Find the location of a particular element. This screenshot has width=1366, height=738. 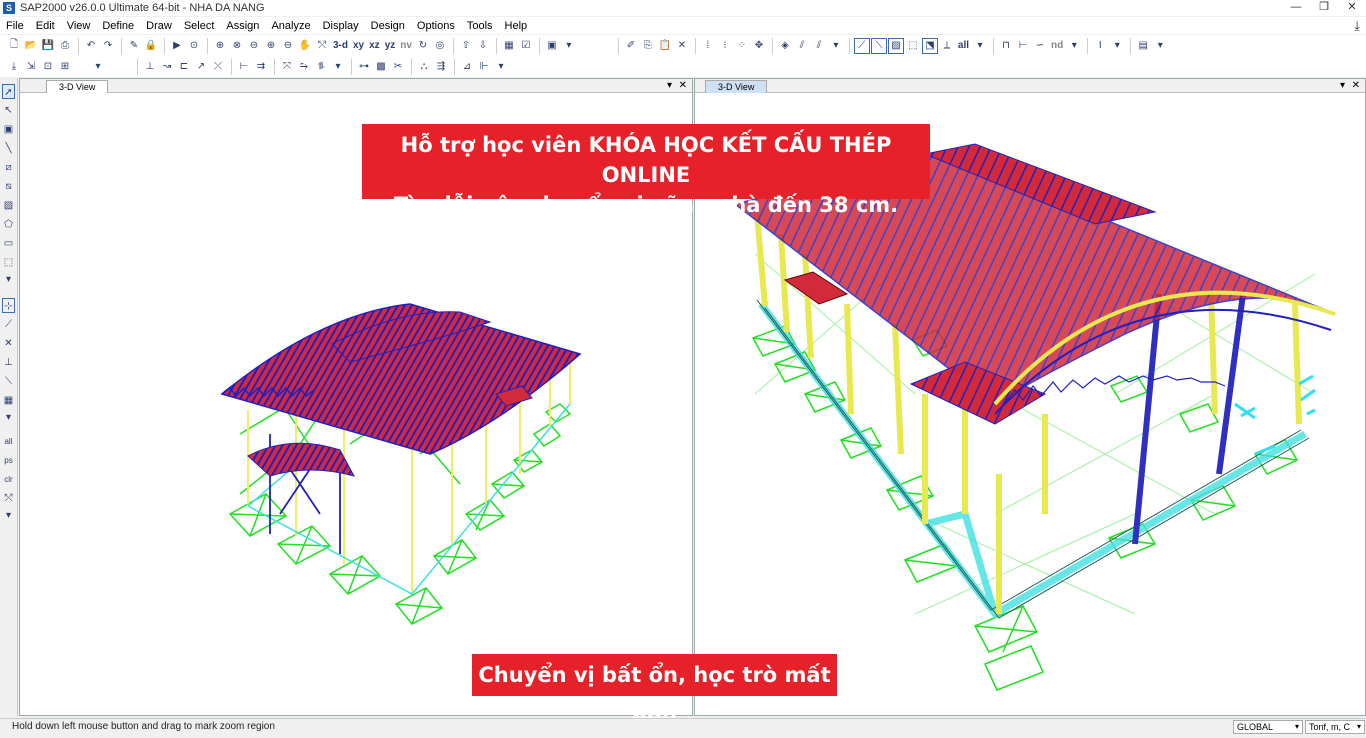

menu-view: View is located at coordinates (79, 26).